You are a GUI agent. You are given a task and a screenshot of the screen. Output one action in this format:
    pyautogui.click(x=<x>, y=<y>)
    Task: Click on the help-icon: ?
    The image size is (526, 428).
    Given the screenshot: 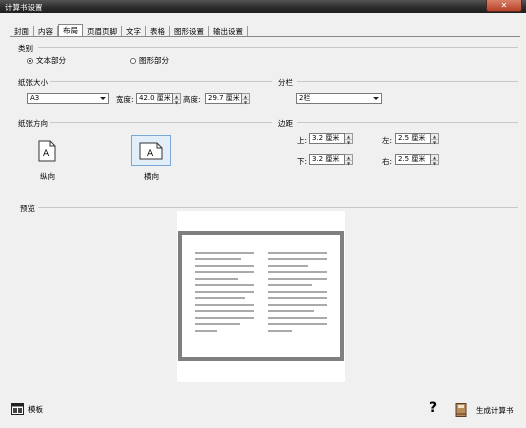 What is the action you would take?
    pyautogui.click(x=433, y=408)
    